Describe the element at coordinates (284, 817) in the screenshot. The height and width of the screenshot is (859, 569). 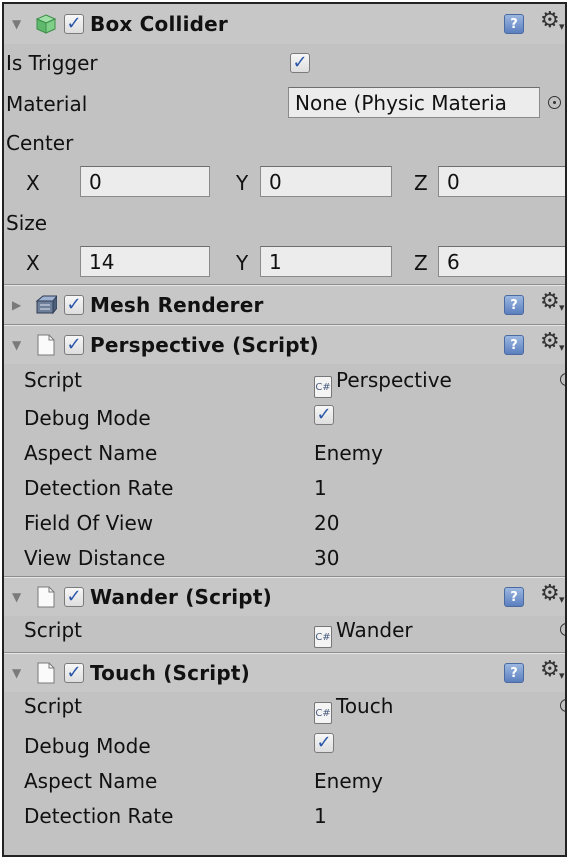
I see `touch-detection-rate-row: Detection Rate 1` at that location.